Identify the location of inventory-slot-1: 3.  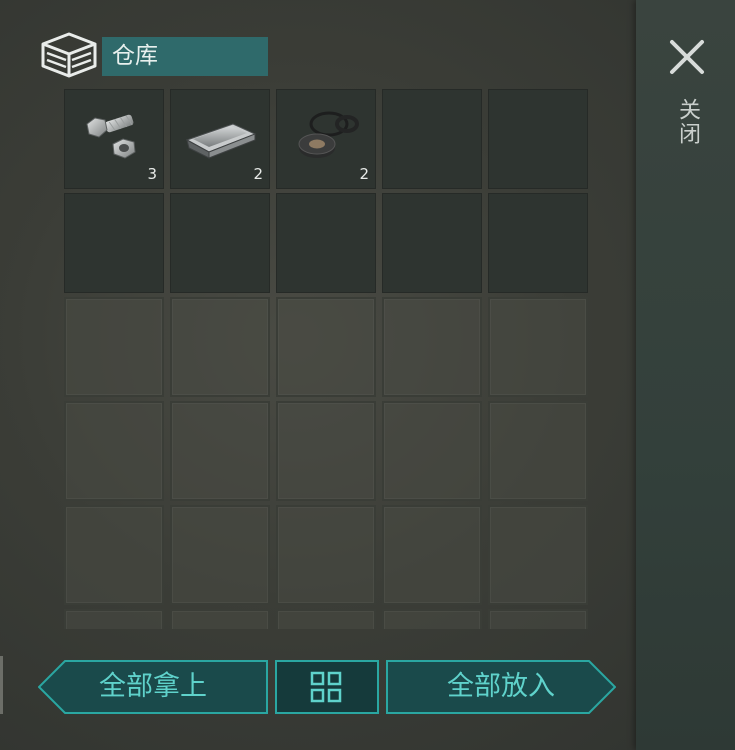
(114, 139).